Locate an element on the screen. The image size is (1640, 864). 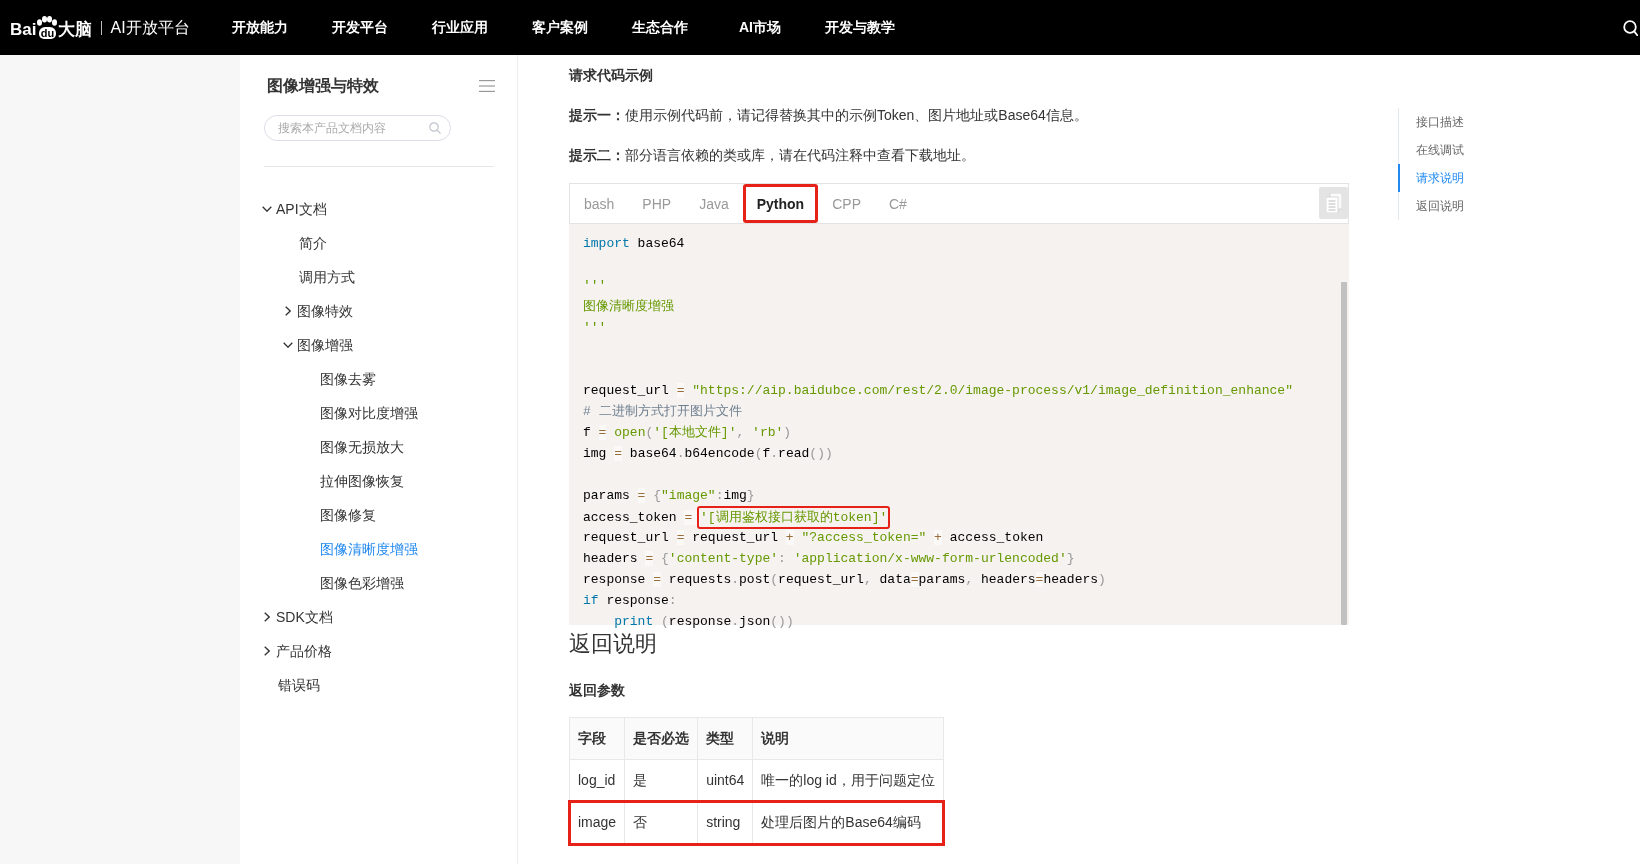
nav-menu-item: 开发平台 is located at coordinates (360, 27).